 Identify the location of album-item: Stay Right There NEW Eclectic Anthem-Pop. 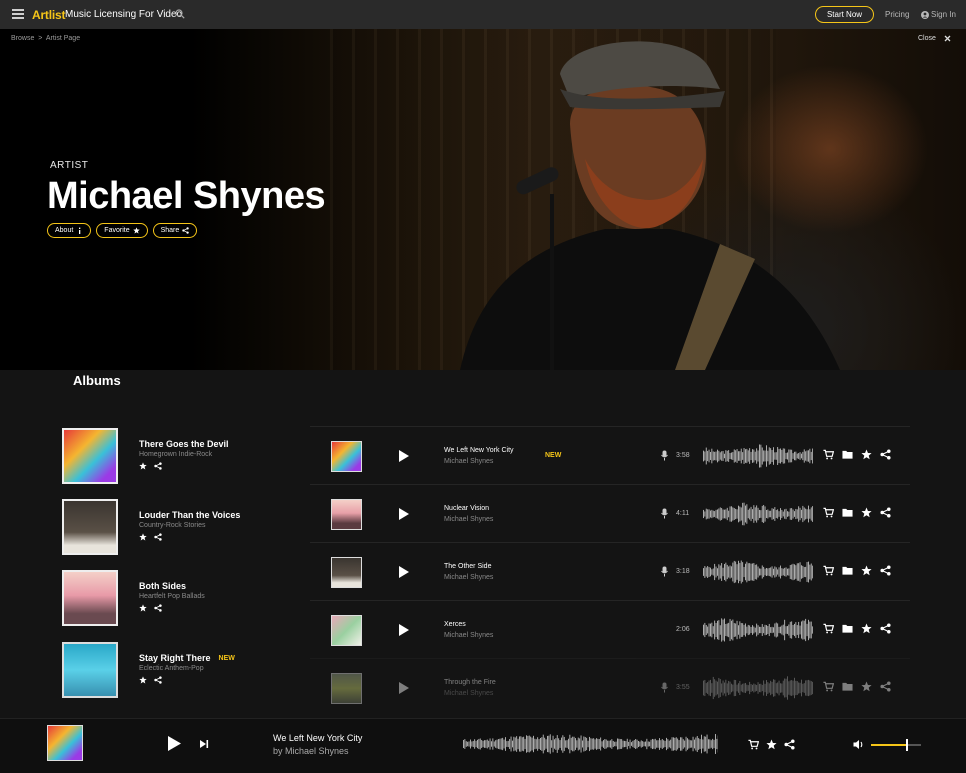
(148, 670).